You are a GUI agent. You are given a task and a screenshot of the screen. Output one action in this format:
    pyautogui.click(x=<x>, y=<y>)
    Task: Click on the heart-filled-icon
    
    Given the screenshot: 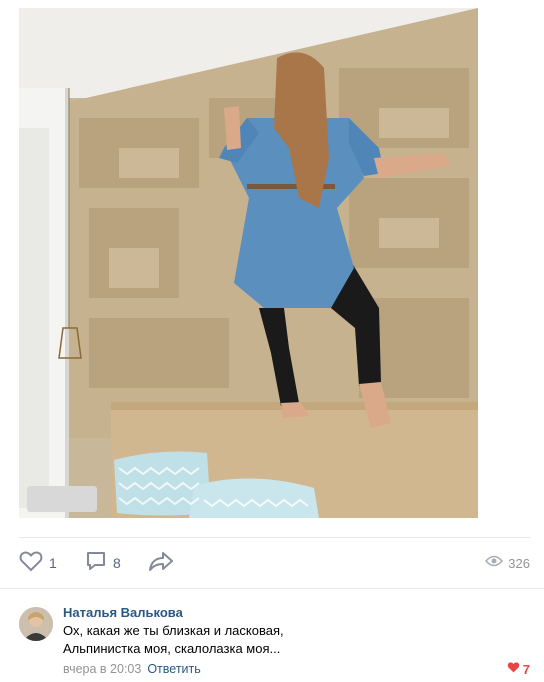 What is the action you would take?
    pyautogui.click(x=513, y=669)
    